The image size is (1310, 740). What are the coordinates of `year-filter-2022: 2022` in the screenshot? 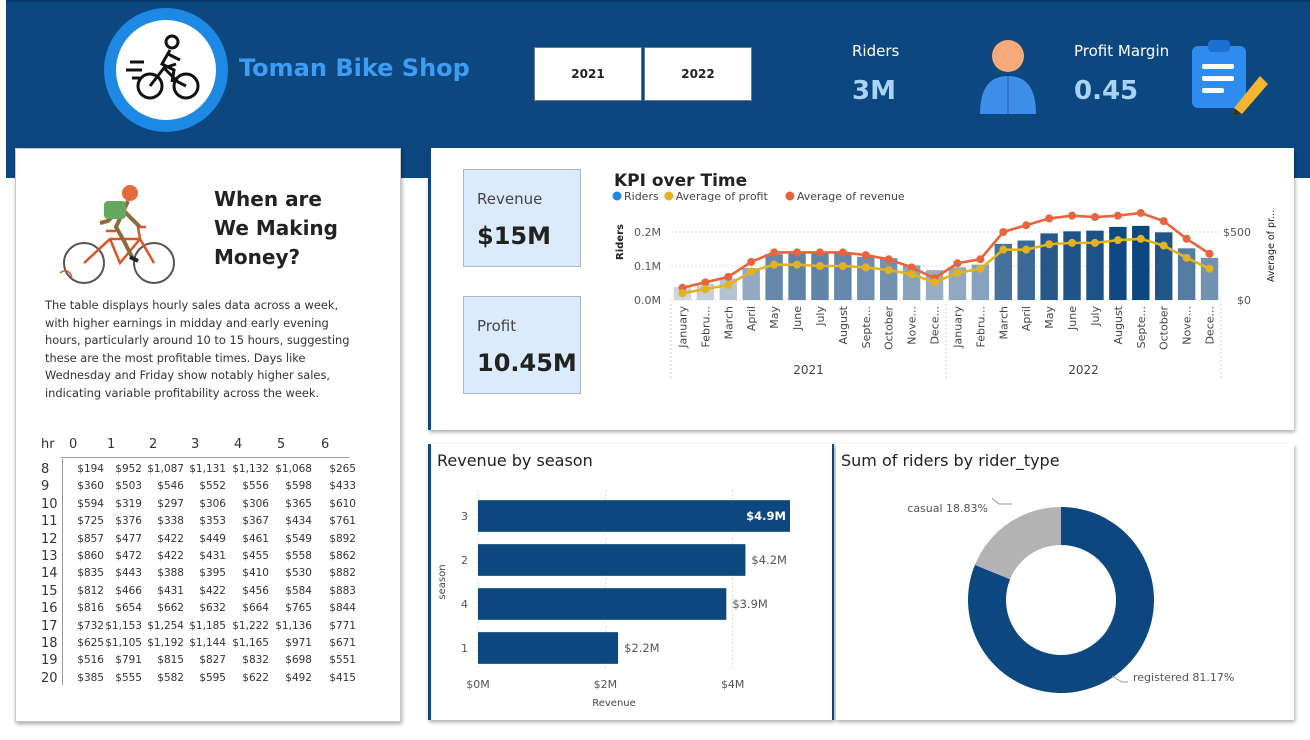 It's located at (698, 74).